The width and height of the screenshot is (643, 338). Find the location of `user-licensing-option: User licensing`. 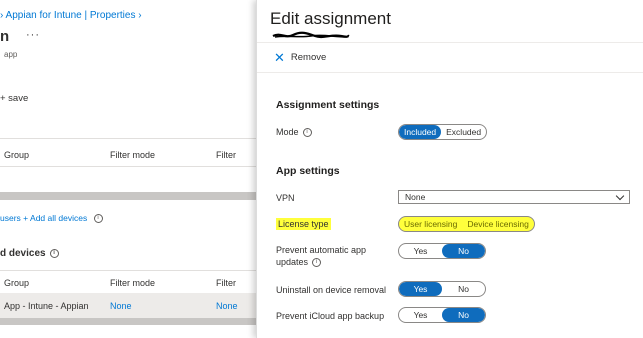

user-licensing-option: User licensing is located at coordinates (430, 224).